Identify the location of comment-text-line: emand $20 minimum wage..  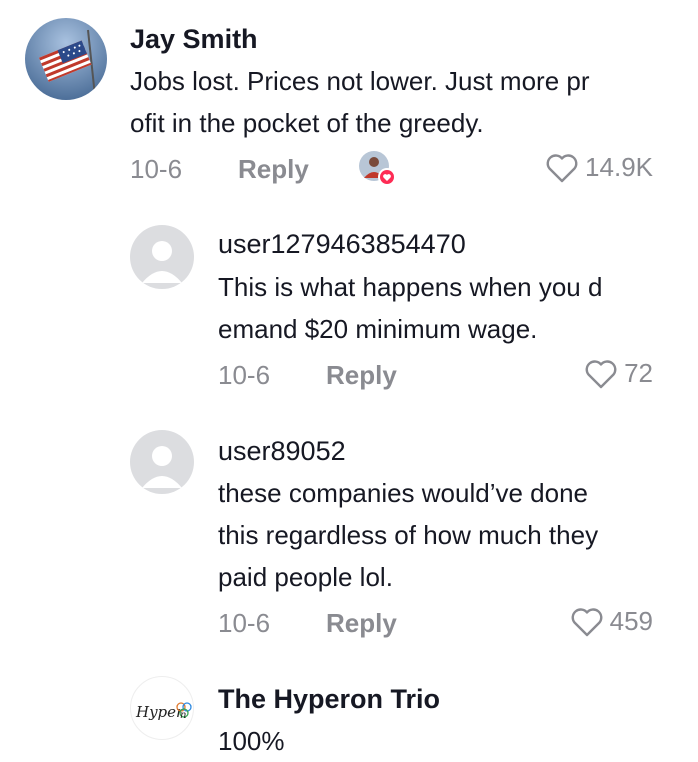
(378, 329).